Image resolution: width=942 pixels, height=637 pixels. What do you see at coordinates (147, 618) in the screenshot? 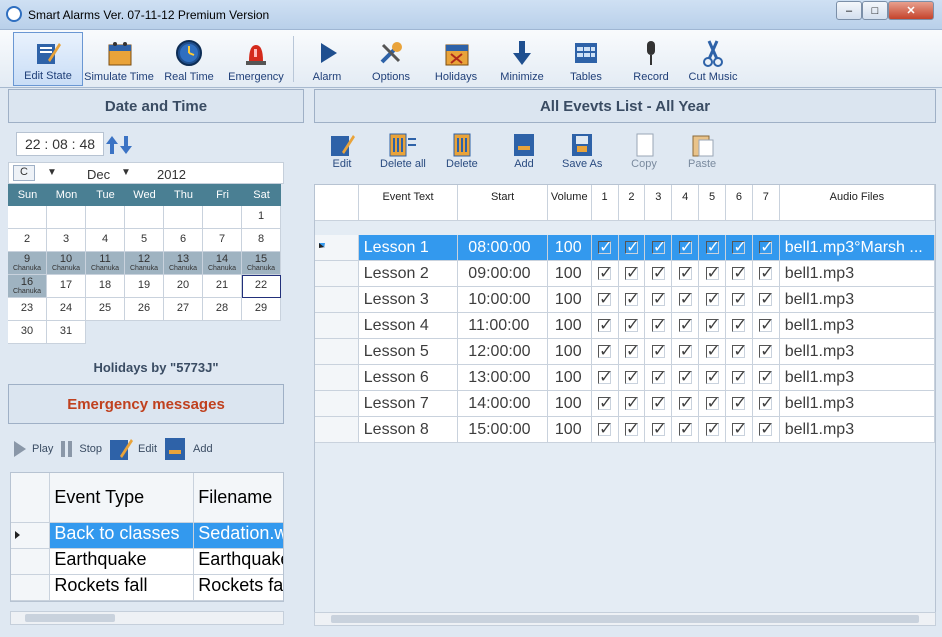
I see `emergency-horizontal-scrollbar` at bounding box center [147, 618].